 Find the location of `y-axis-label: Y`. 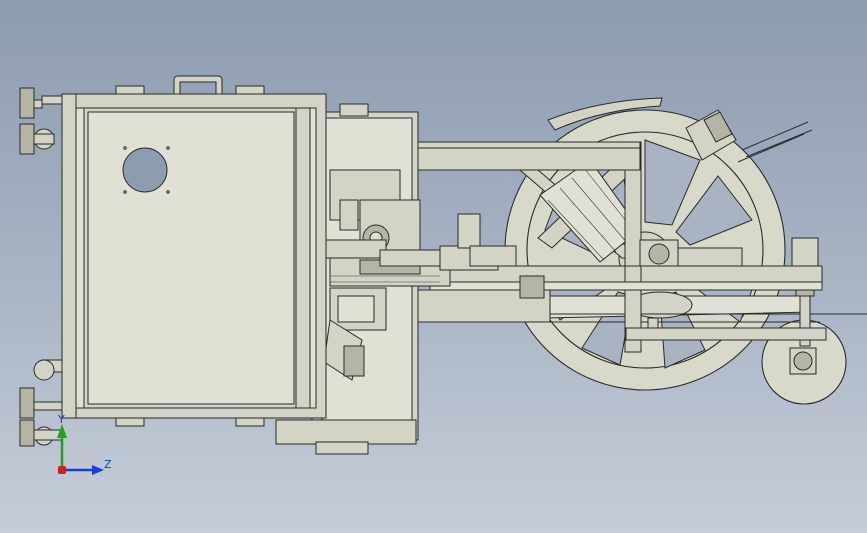

y-axis-label: Y is located at coordinates (61, 419).